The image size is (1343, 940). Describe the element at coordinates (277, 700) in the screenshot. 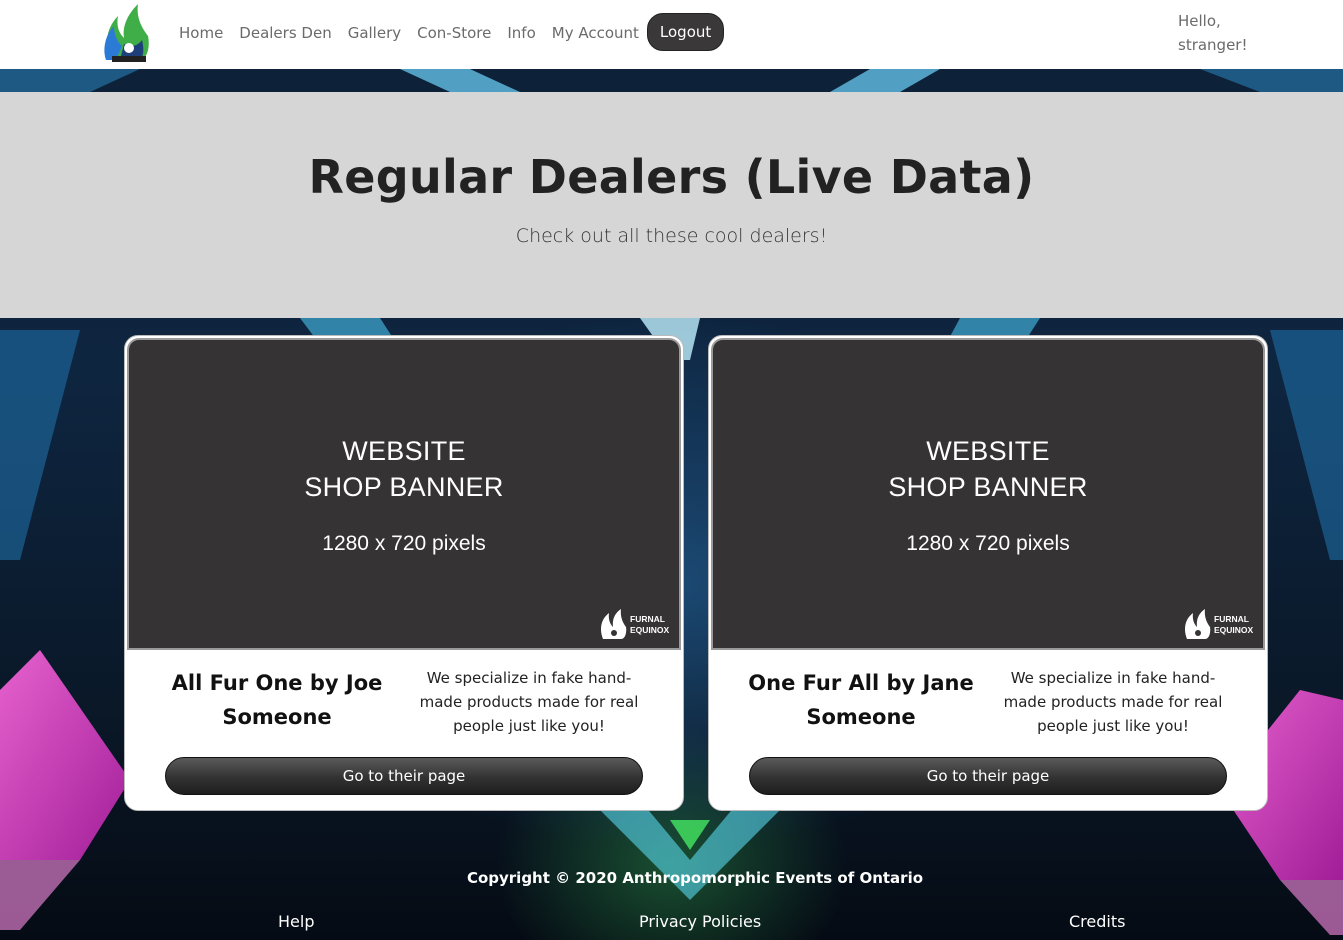

I see `dealer-name: All Fur One by Joe Someone` at that location.